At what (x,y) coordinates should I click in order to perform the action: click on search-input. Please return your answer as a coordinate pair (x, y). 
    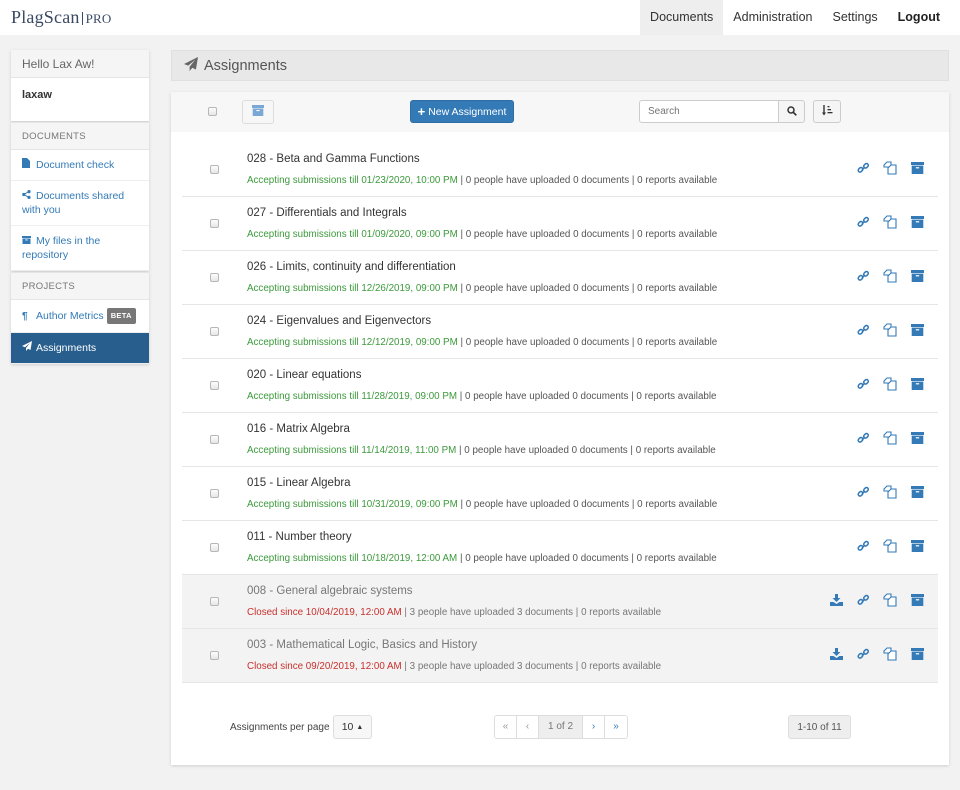
    Looking at the image, I should click on (709, 111).